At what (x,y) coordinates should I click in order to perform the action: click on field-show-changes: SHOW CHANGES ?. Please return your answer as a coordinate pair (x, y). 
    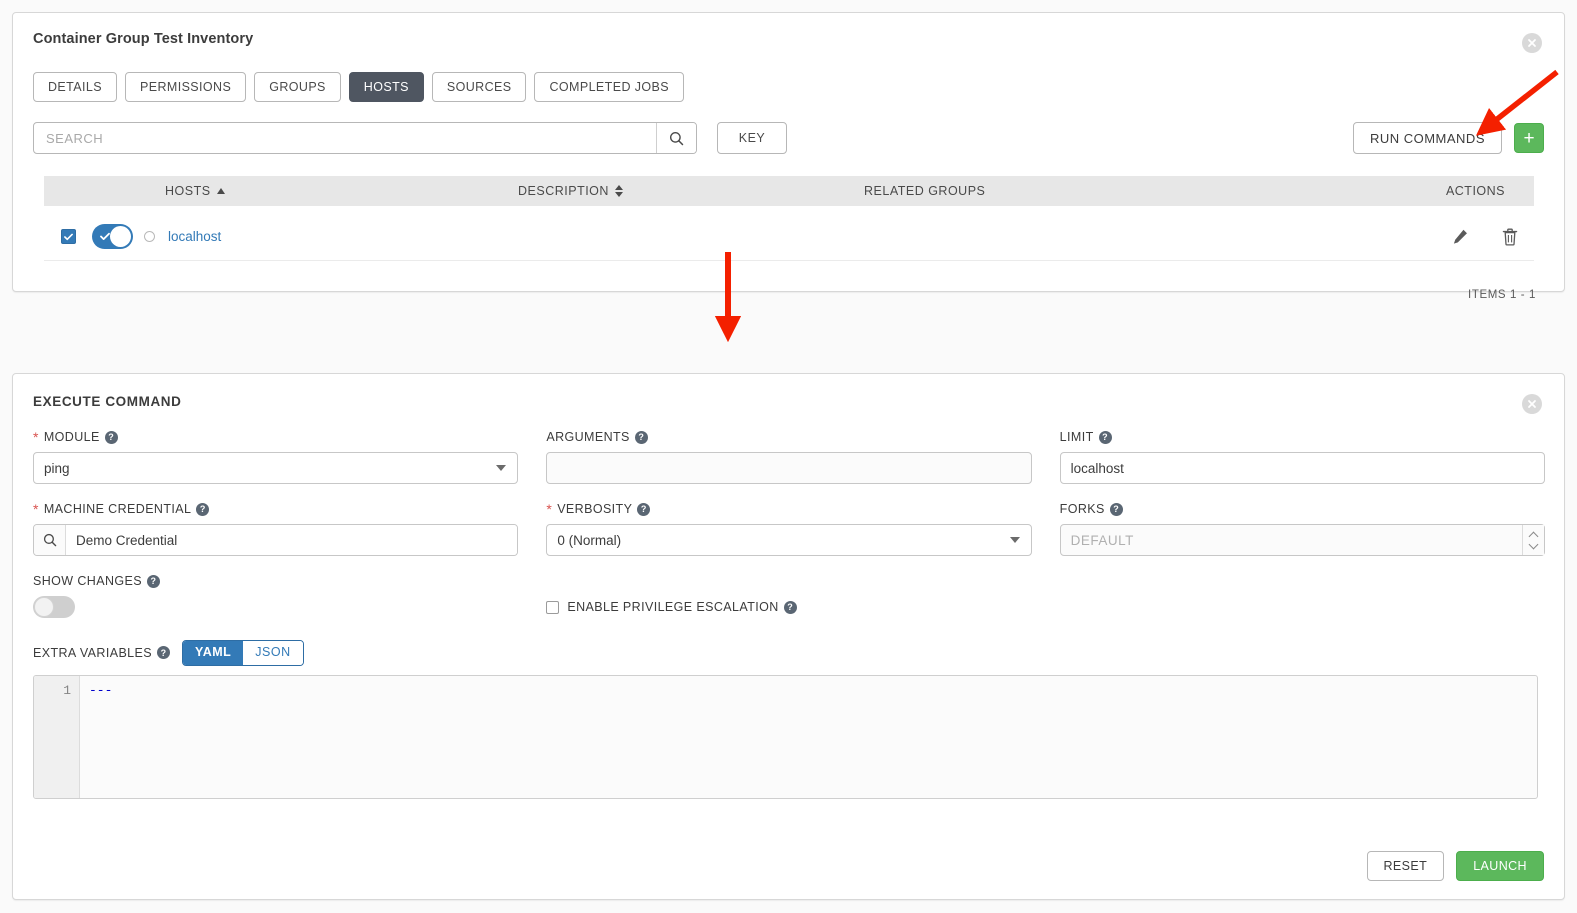
    Looking at the image, I should click on (275, 596).